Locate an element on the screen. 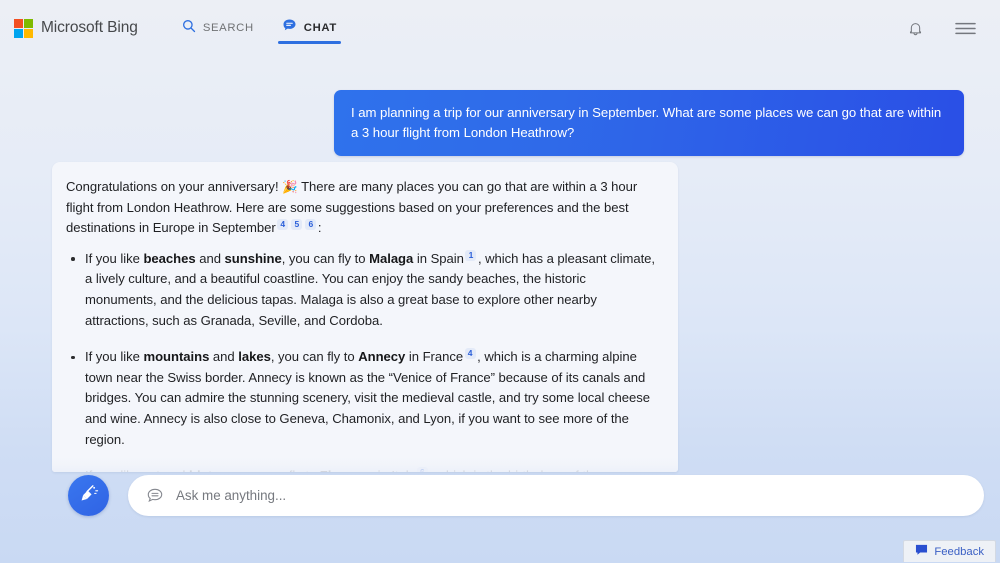 The height and width of the screenshot is (563, 1000). citation-ref-4: 4 is located at coordinates (283, 225).